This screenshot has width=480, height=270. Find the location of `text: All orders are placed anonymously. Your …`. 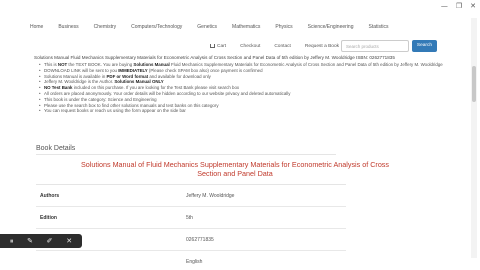

text: All orders are placed anonymously. Your … is located at coordinates (167, 93).